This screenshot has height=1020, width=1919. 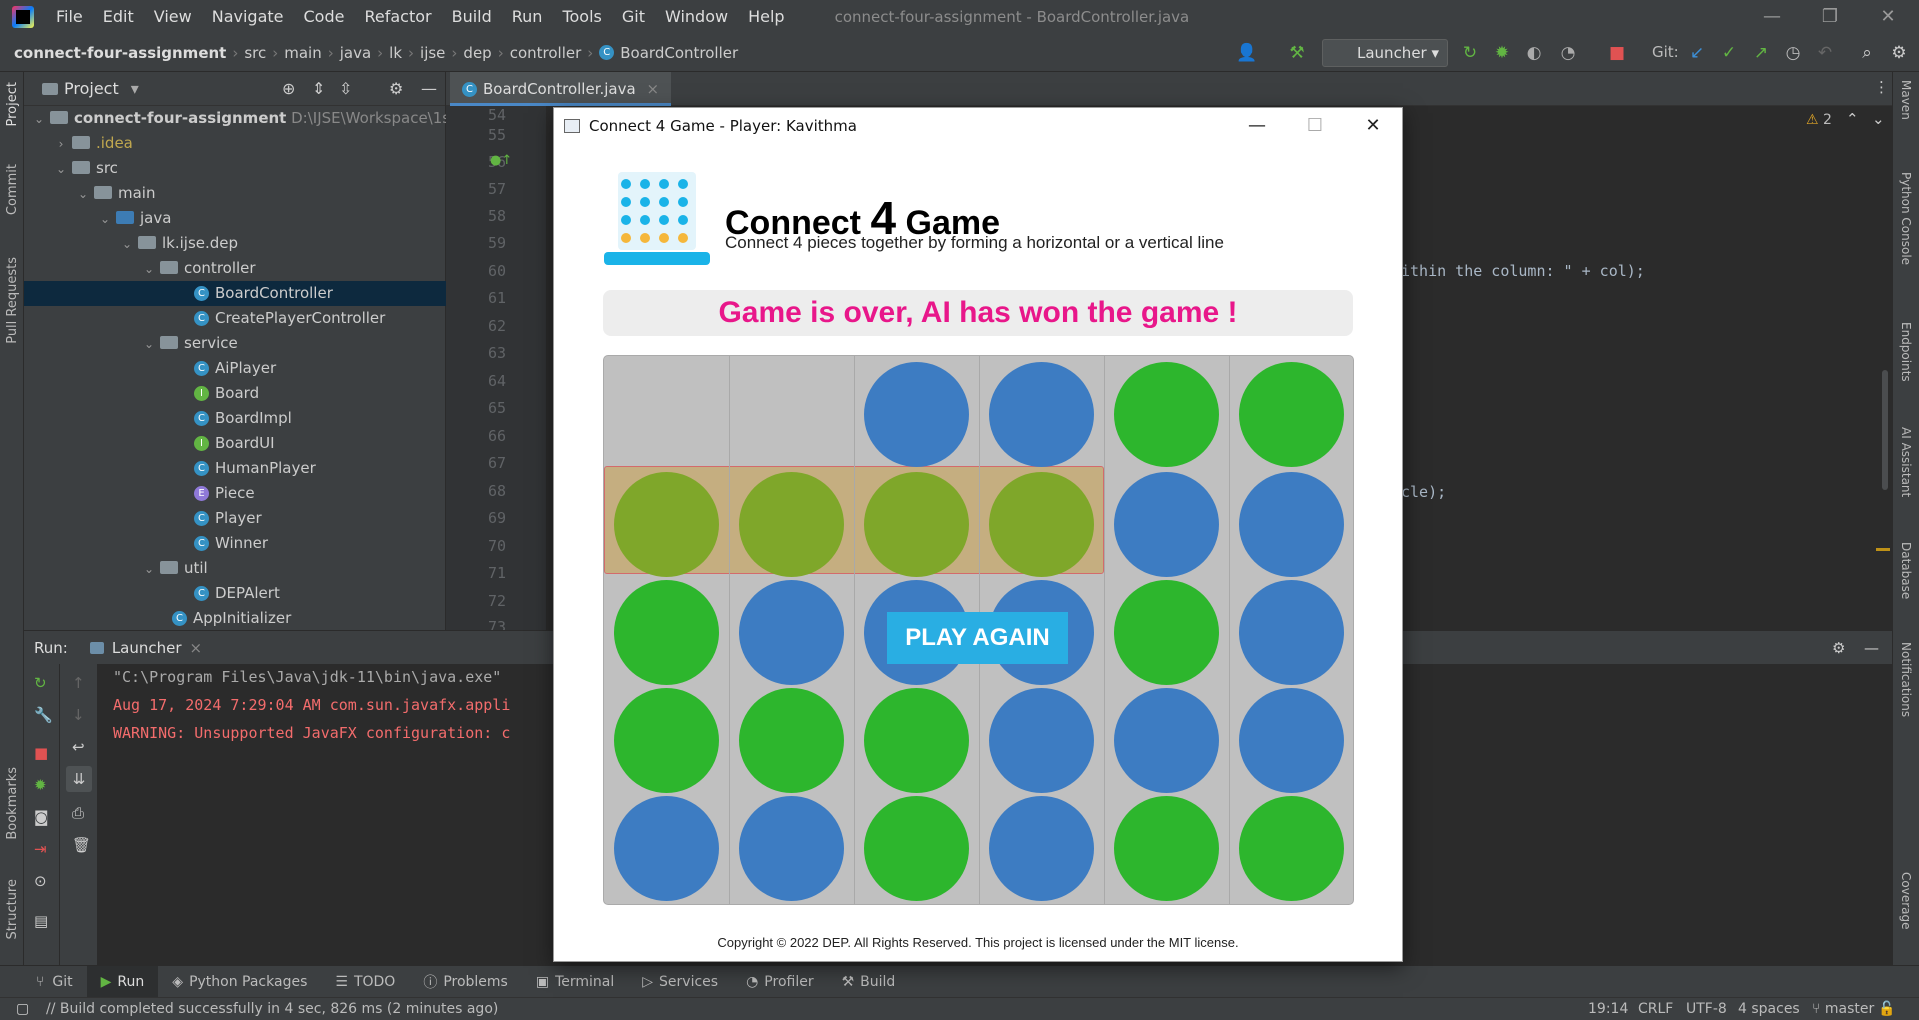 What do you see at coordinates (1729, 53) in the screenshot?
I see `git-commit-icon: ✓` at bounding box center [1729, 53].